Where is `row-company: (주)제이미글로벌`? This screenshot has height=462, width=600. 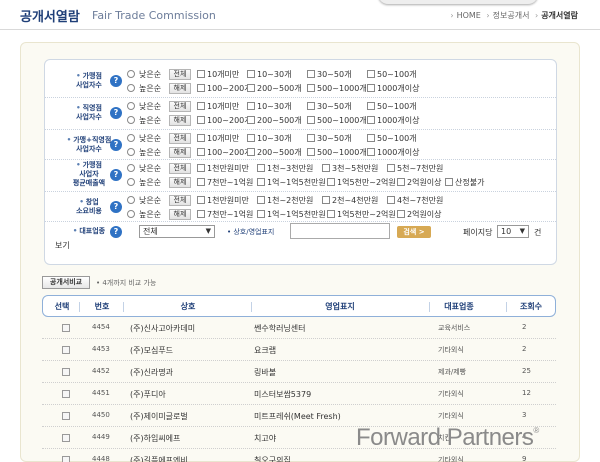 row-company: (주)제이미글로벌 is located at coordinates (159, 416).